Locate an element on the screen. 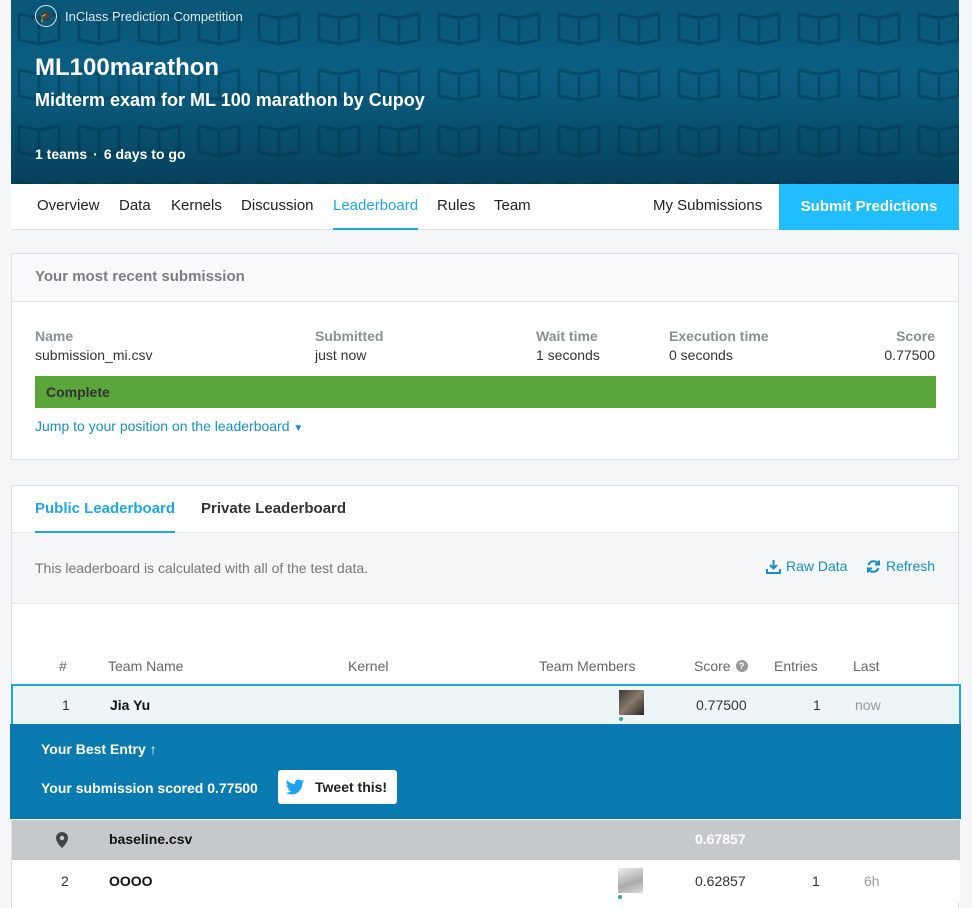 The image size is (972, 908). baseline-score: 0.67857 is located at coordinates (720, 839).